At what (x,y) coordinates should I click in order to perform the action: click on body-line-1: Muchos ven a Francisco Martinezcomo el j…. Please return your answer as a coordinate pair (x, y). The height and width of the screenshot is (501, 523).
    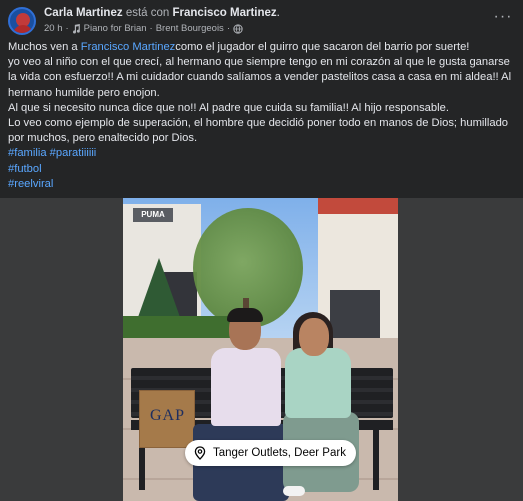
    Looking at the image, I should click on (239, 47).